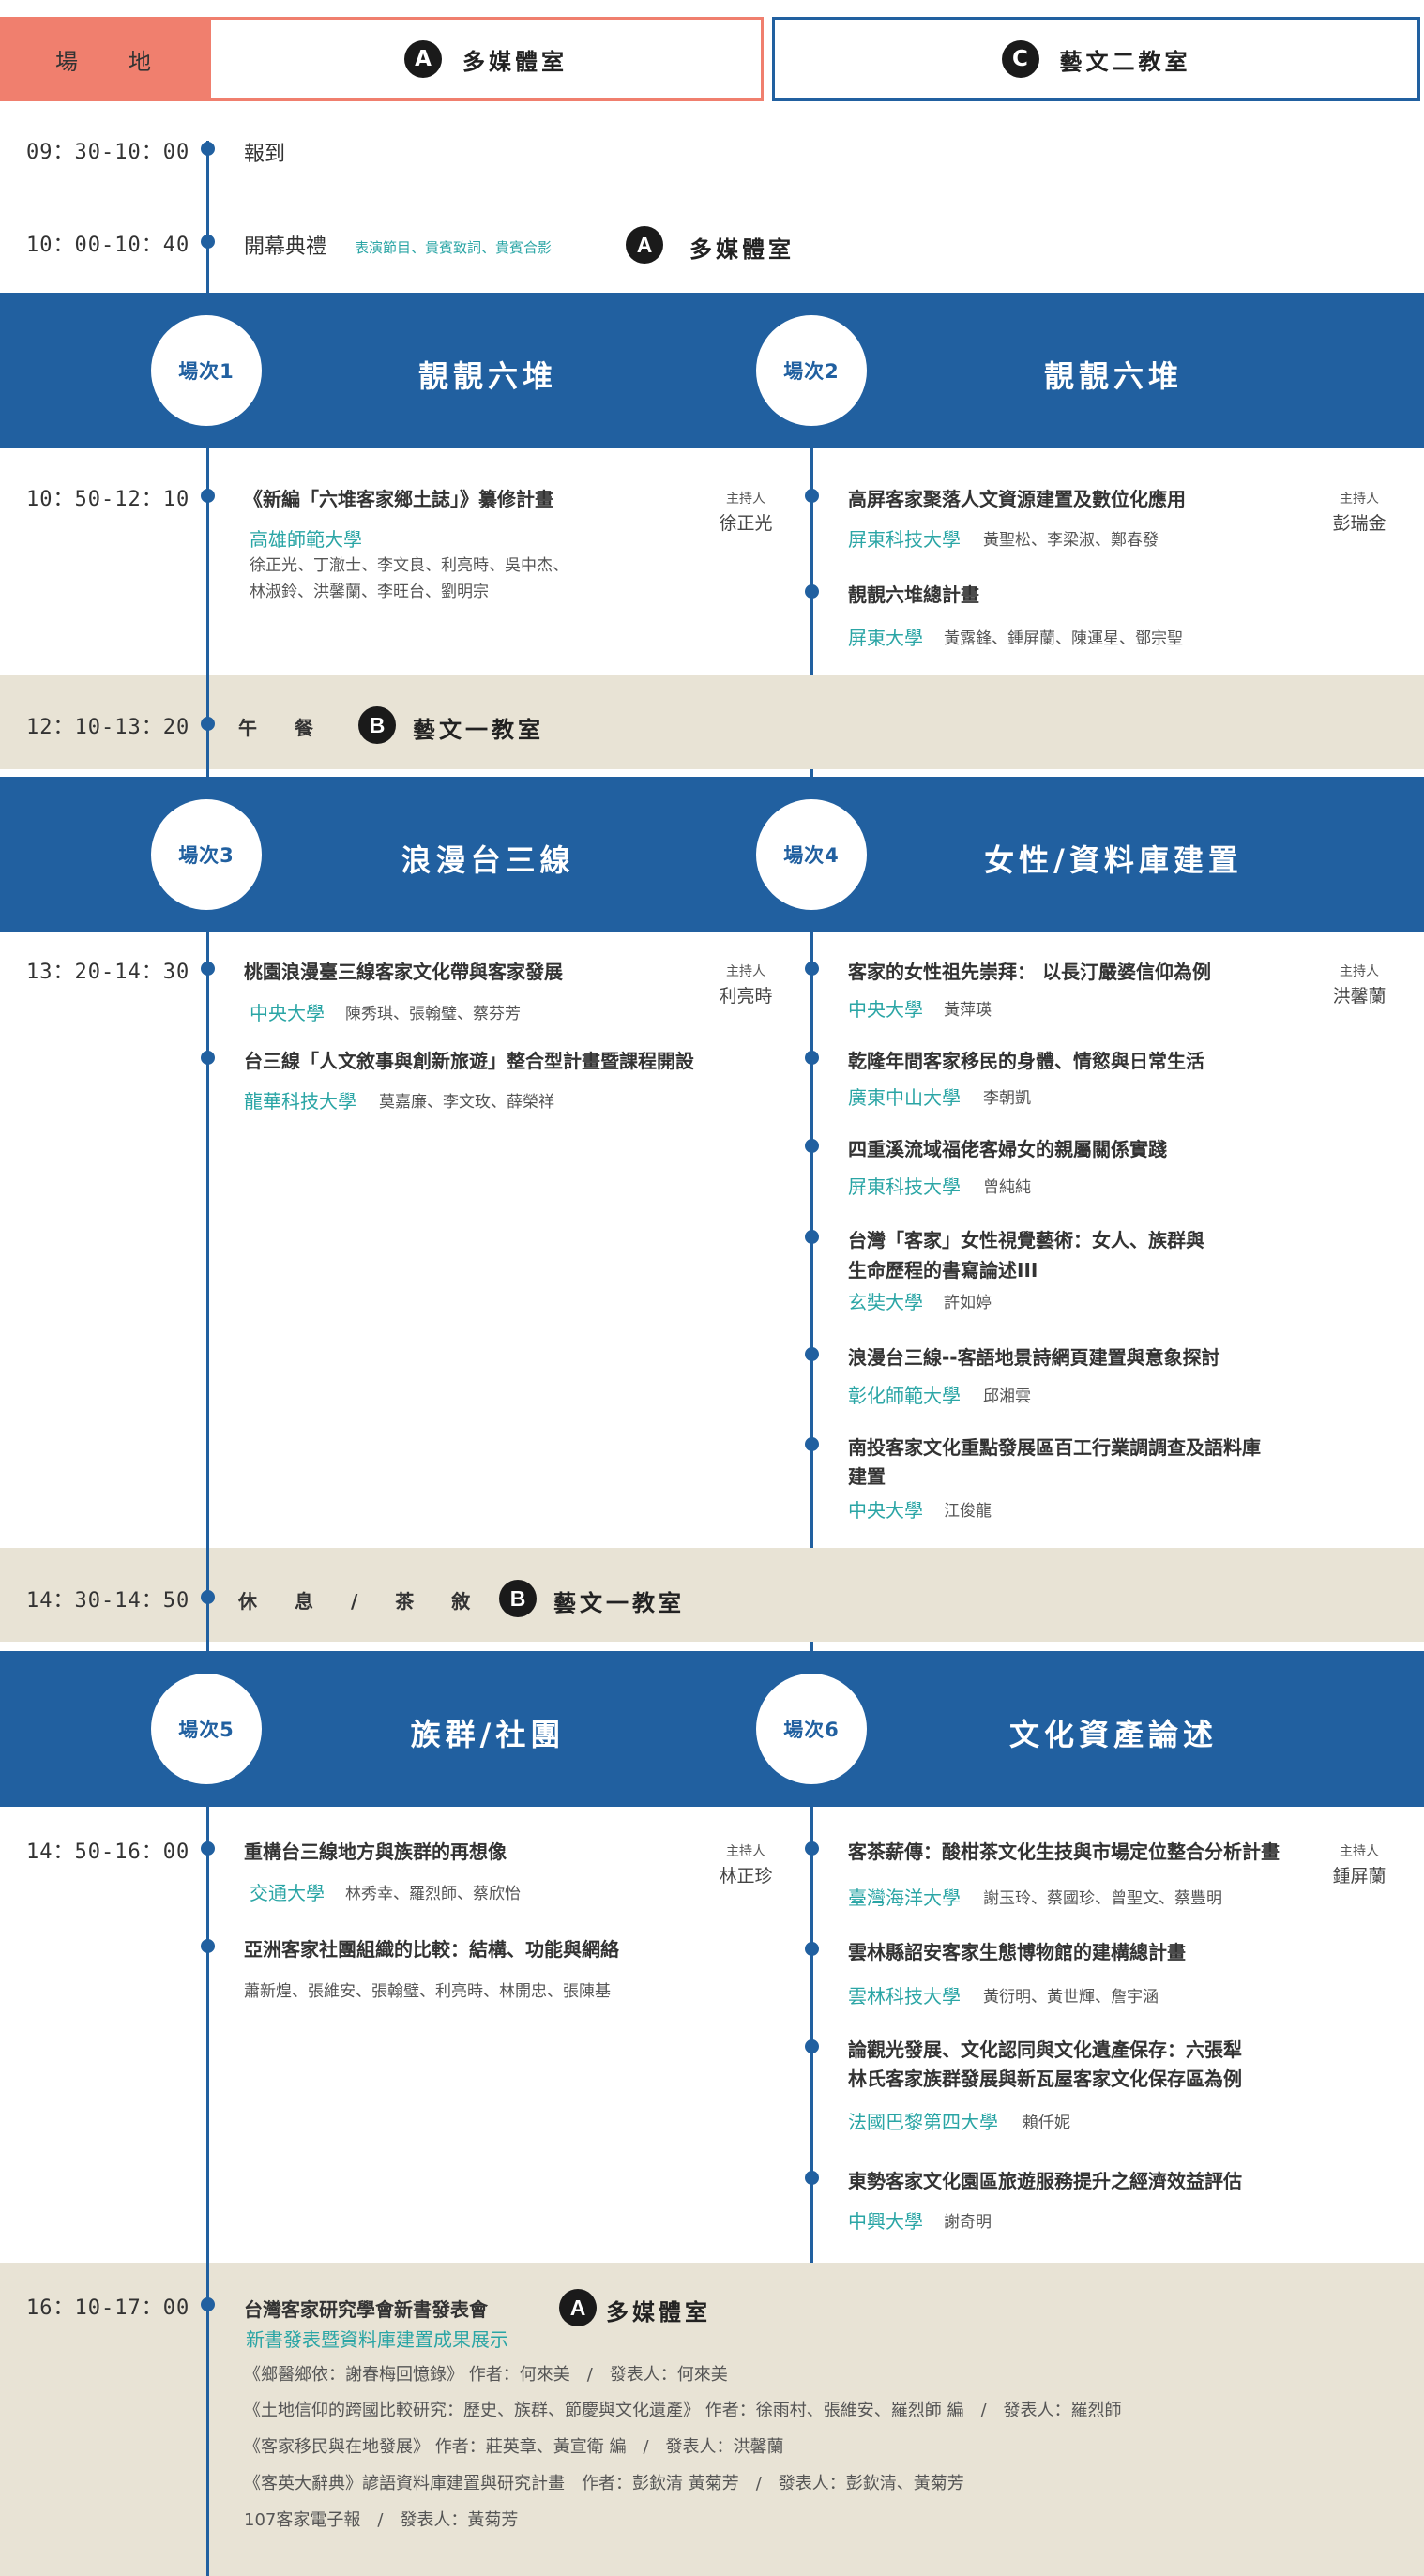  What do you see at coordinates (423, 59) in the screenshot?
I see `room-a-badge: A` at bounding box center [423, 59].